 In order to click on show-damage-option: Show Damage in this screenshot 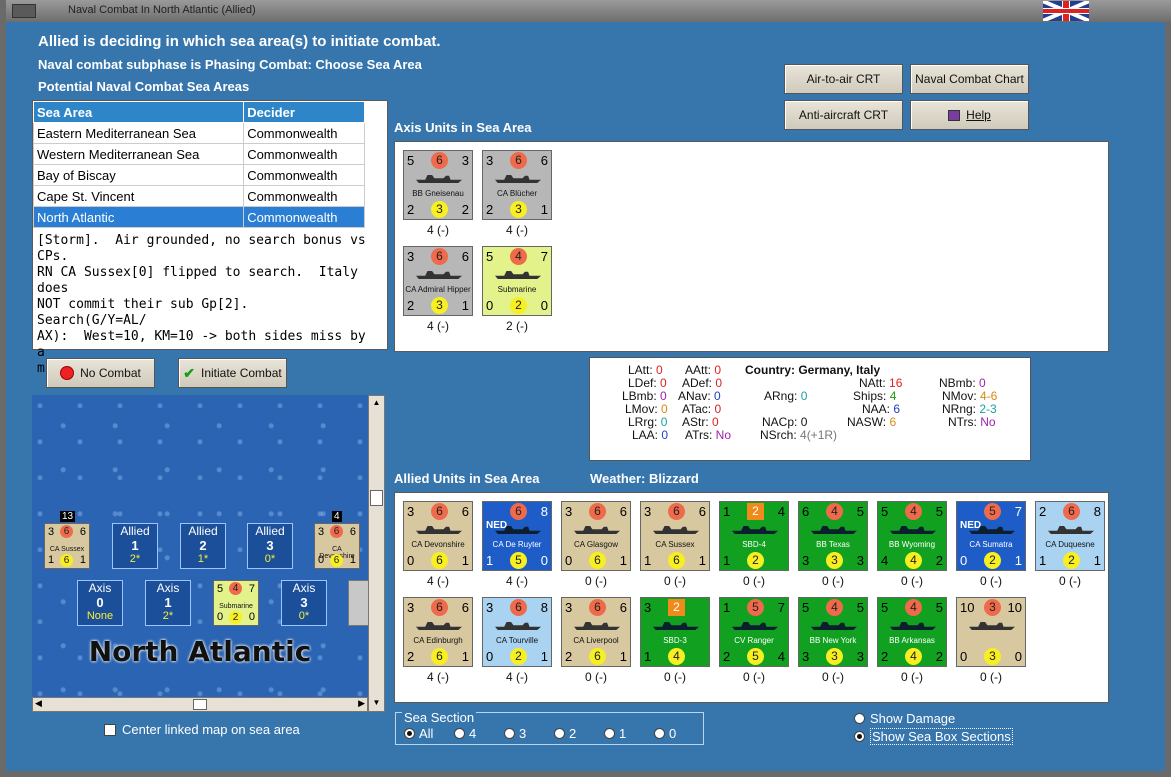, I will do `click(904, 718)`.